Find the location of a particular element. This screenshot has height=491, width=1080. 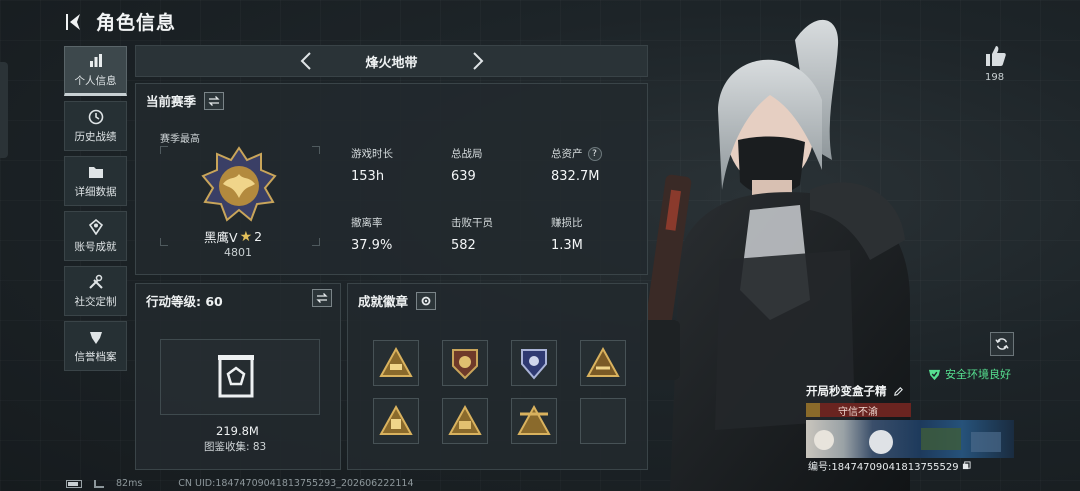

map-name: 烽火地带 is located at coordinates (391, 63).